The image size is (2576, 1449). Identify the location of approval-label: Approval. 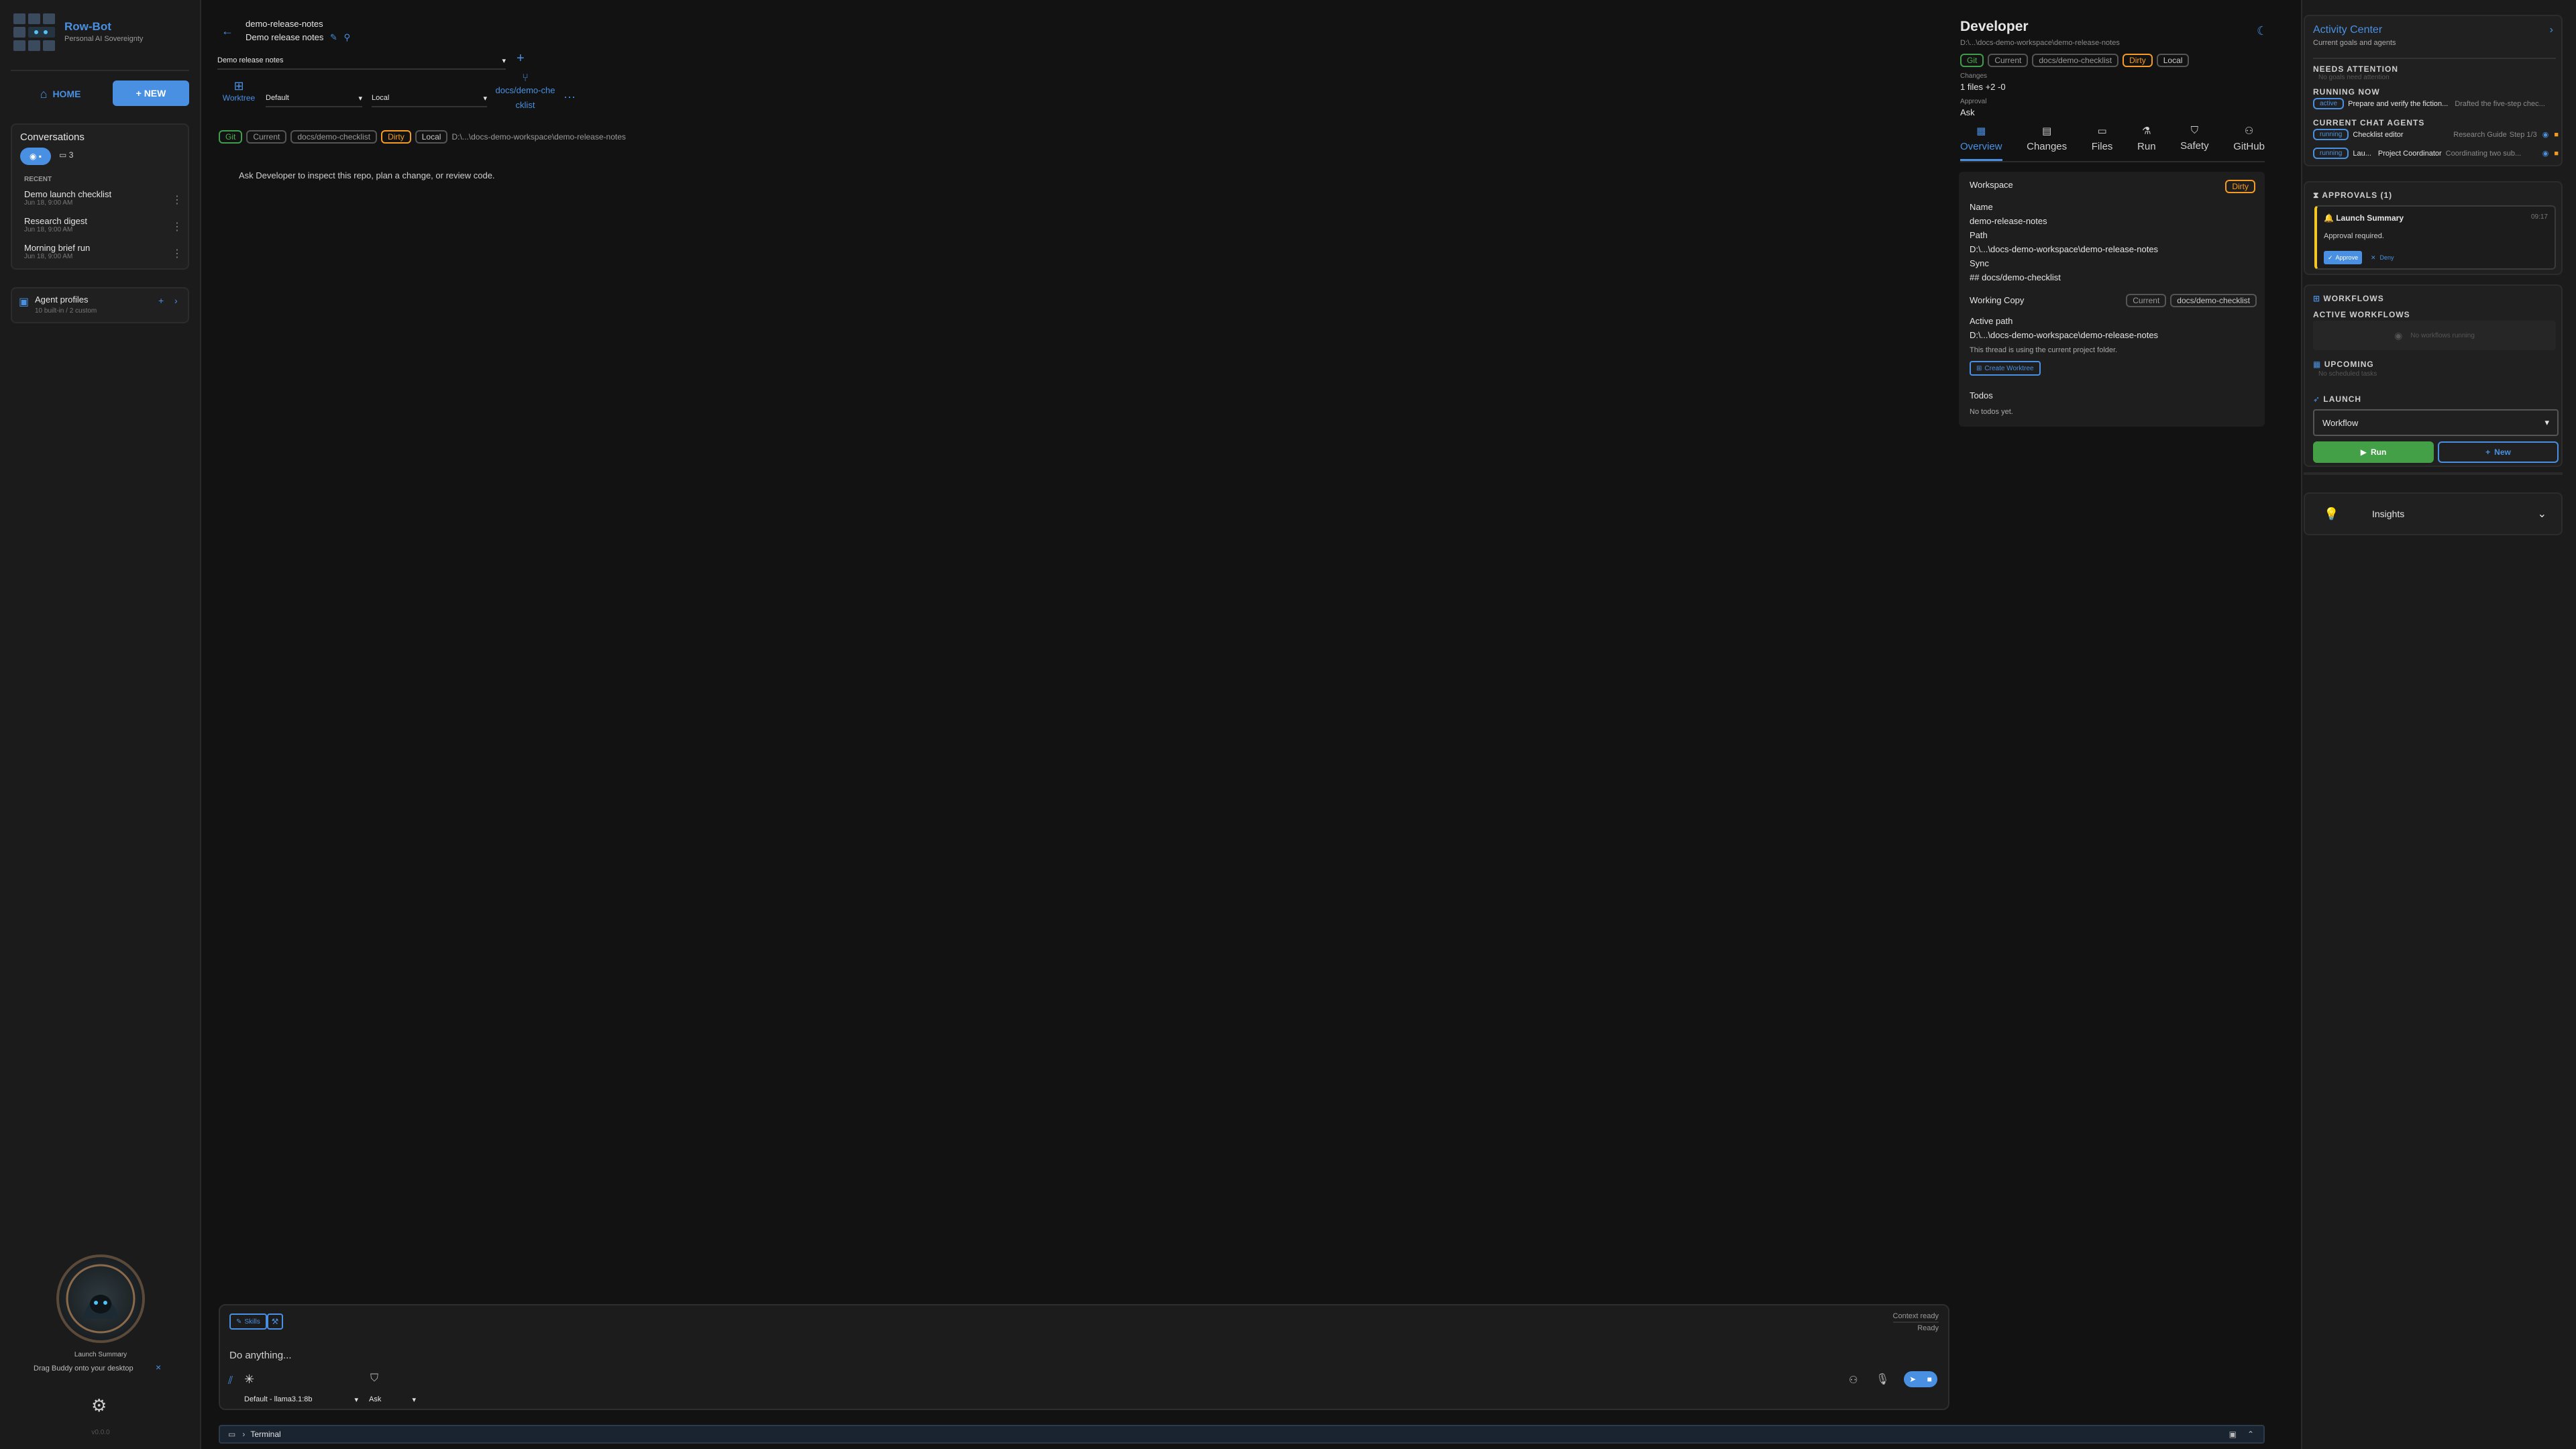
(1973, 101).